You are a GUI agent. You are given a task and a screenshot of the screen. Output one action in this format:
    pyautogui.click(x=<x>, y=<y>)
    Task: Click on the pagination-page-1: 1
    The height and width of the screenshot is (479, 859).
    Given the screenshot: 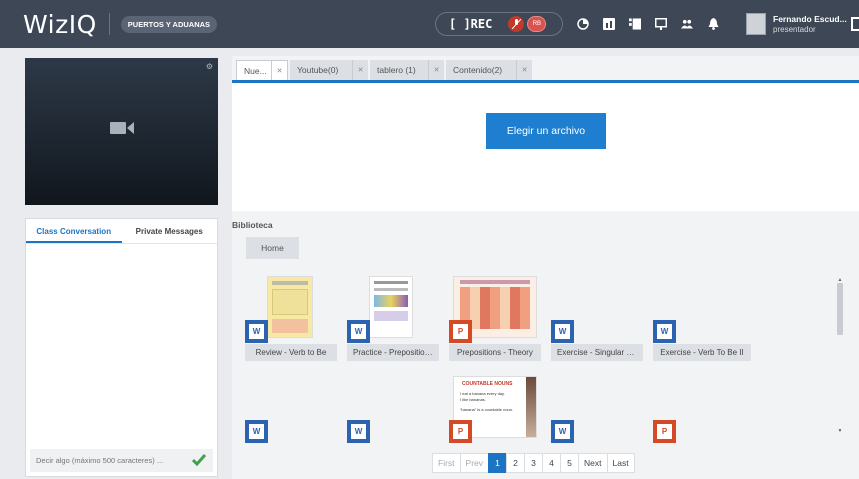 What is the action you would take?
    pyautogui.click(x=498, y=463)
    